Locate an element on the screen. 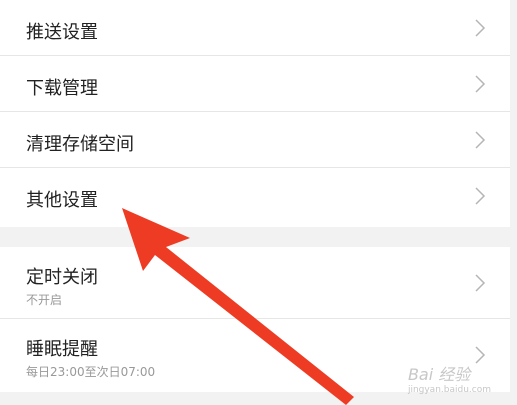 The width and height of the screenshot is (517, 405). settings-item-label: 其他设置 is located at coordinates (62, 200).